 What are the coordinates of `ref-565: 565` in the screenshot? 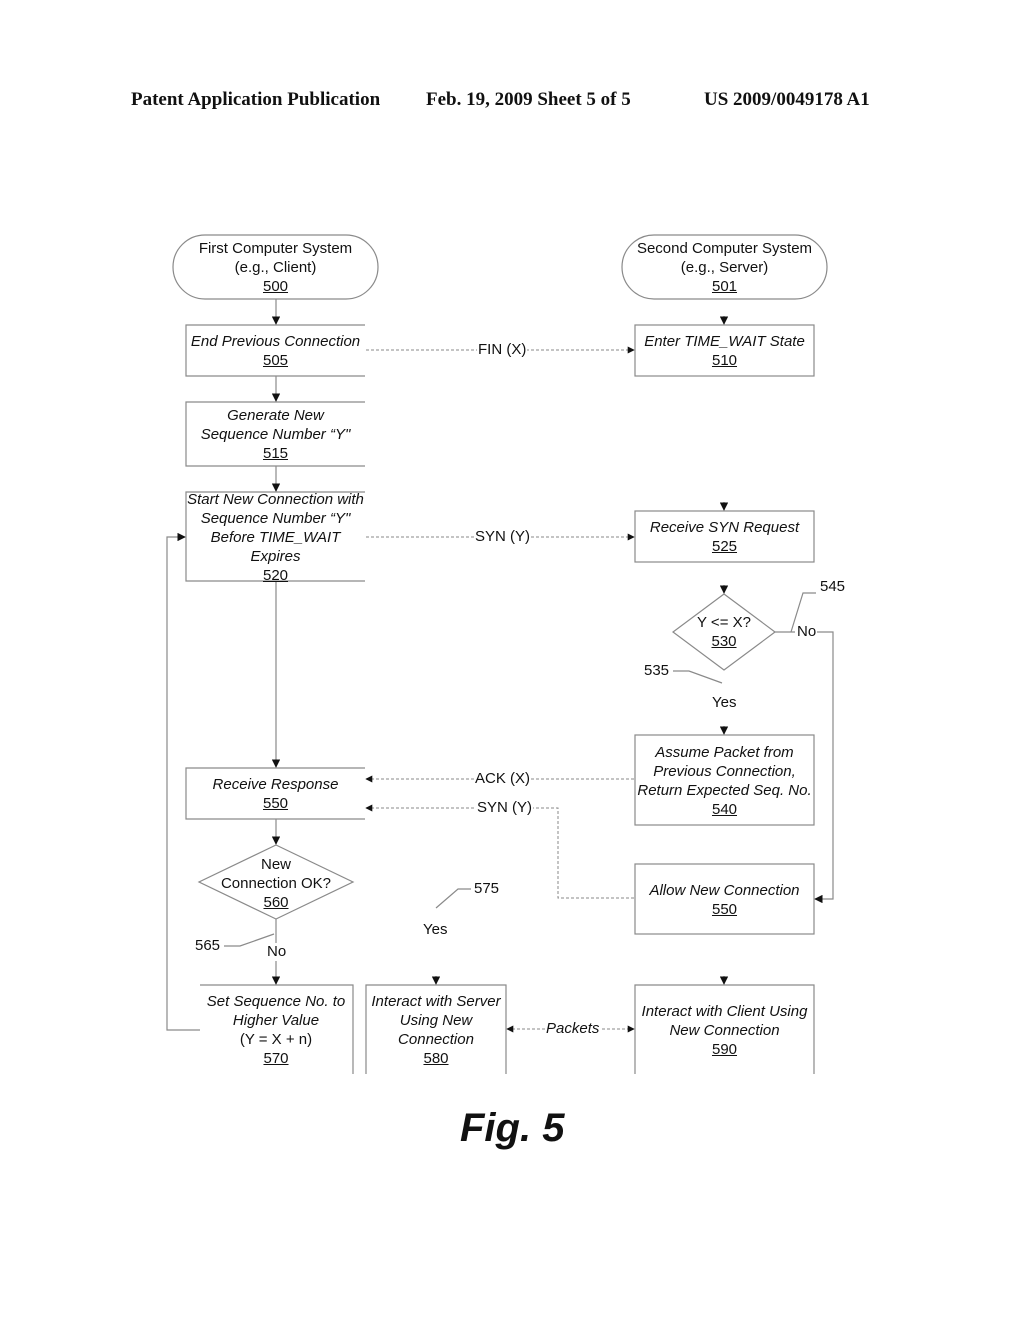 It's located at (208, 945).